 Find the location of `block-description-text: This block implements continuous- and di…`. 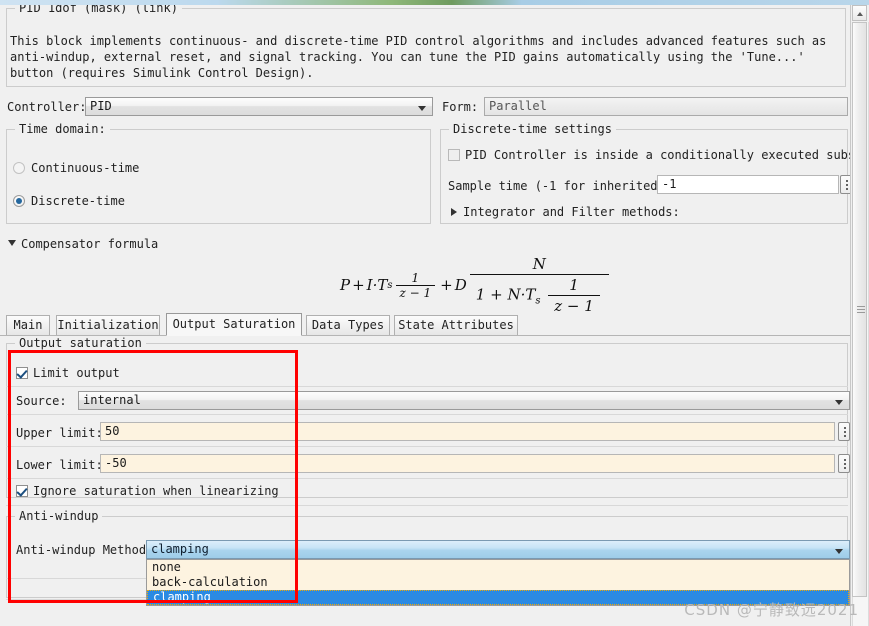

block-description-text: This block implements continuous- and di… is located at coordinates (418, 57).